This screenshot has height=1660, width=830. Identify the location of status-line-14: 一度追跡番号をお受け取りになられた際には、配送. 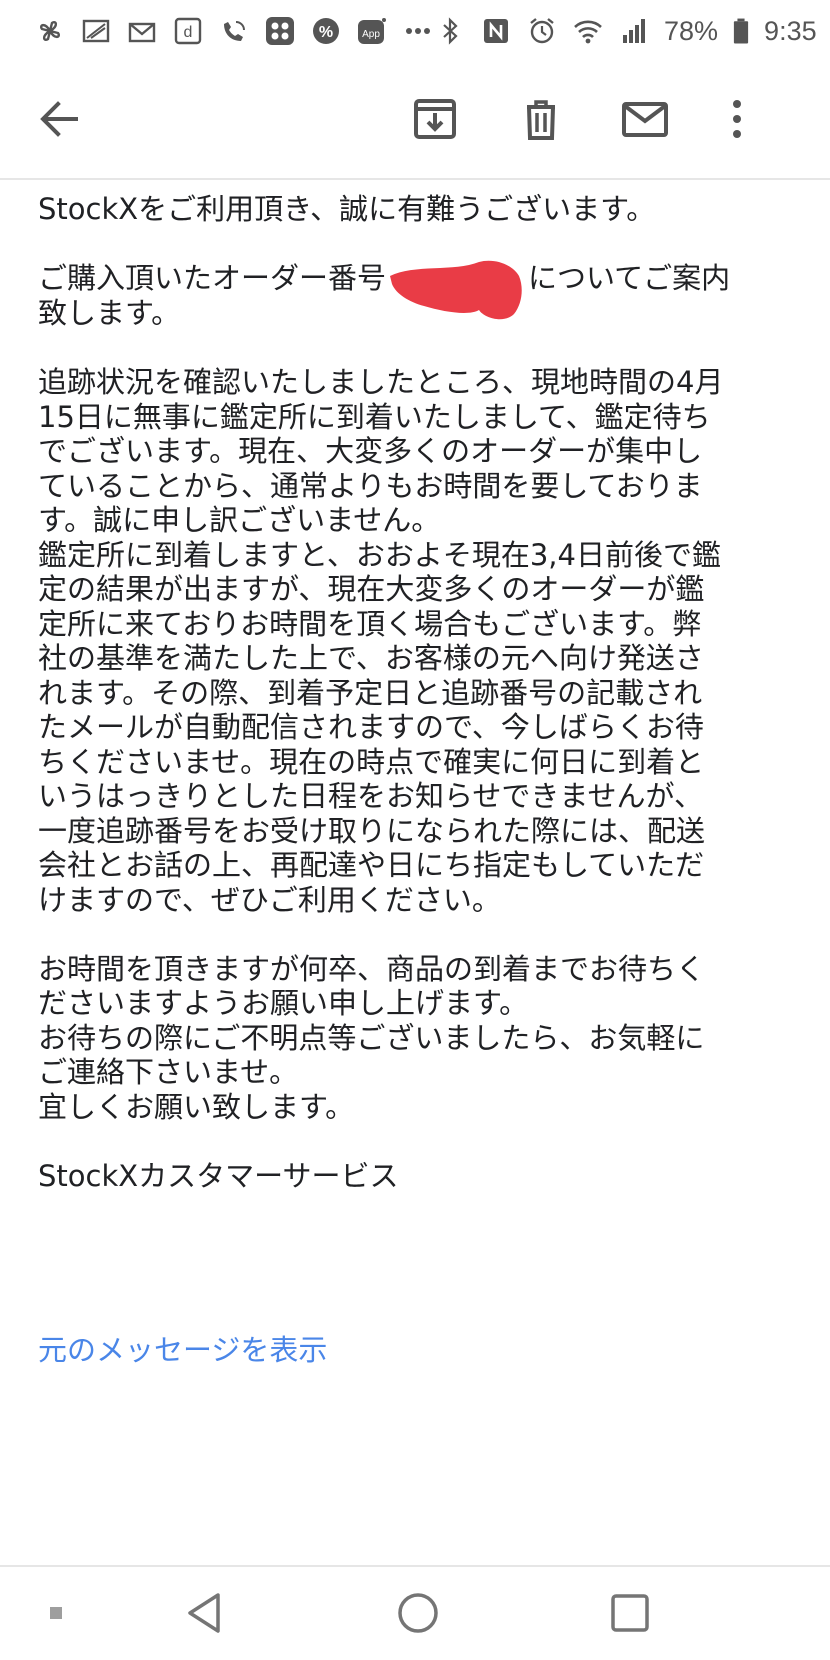
(372, 830).